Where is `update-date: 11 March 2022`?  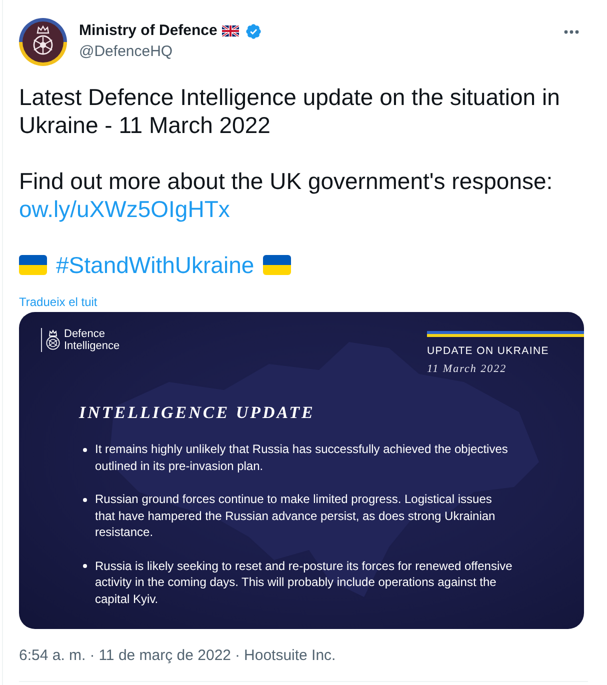 update-date: 11 March 2022 is located at coordinates (467, 369).